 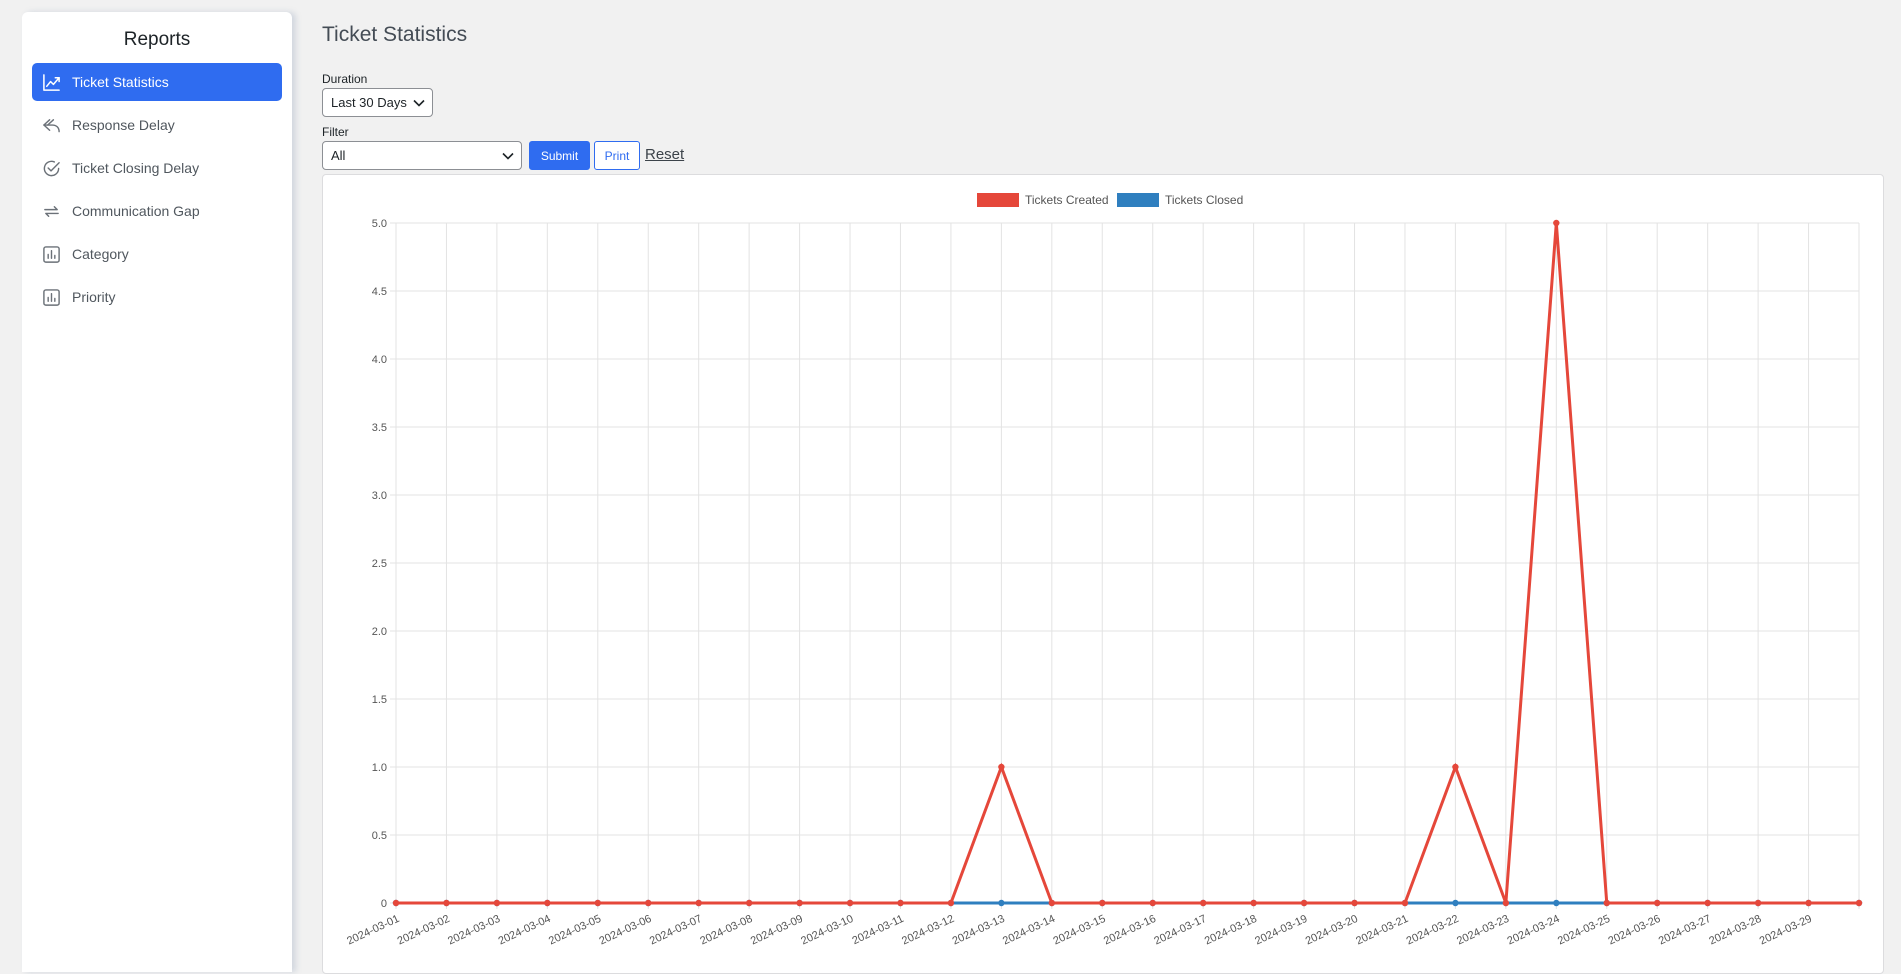 What do you see at coordinates (979, 930) in the screenshot?
I see `x-tick-label: 2024-03-13` at bounding box center [979, 930].